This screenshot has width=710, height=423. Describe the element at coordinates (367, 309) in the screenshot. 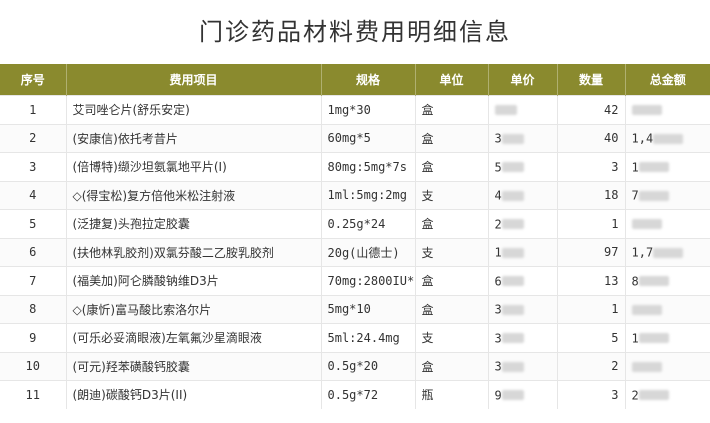

I see `row-spec: 5mg*10` at that location.